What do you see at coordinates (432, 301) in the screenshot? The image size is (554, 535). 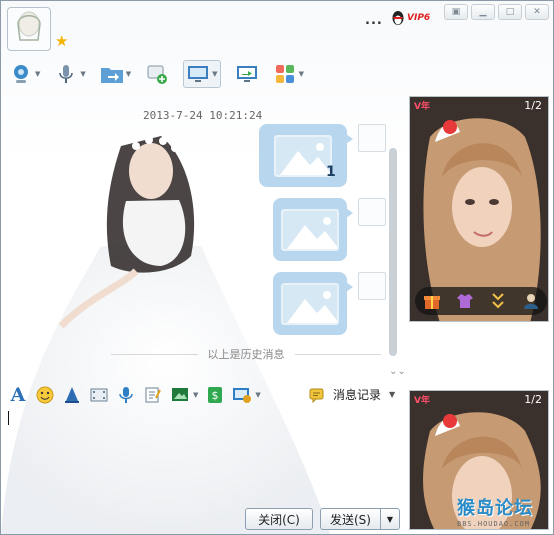 I see `gift-icon` at bounding box center [432, 301].